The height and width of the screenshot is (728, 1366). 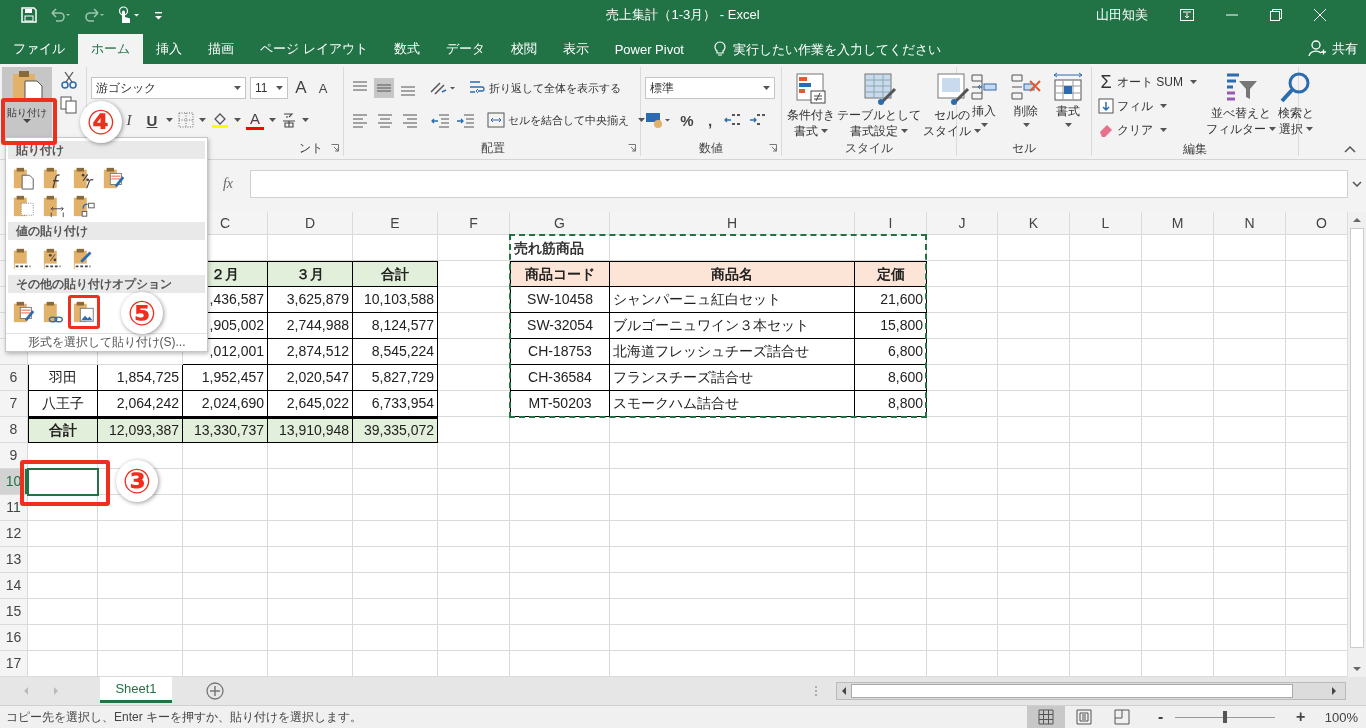 What do you see at coordinates (69, 105) in the screenshot?
I see `copy-icon` at bounding box center [69, 105].